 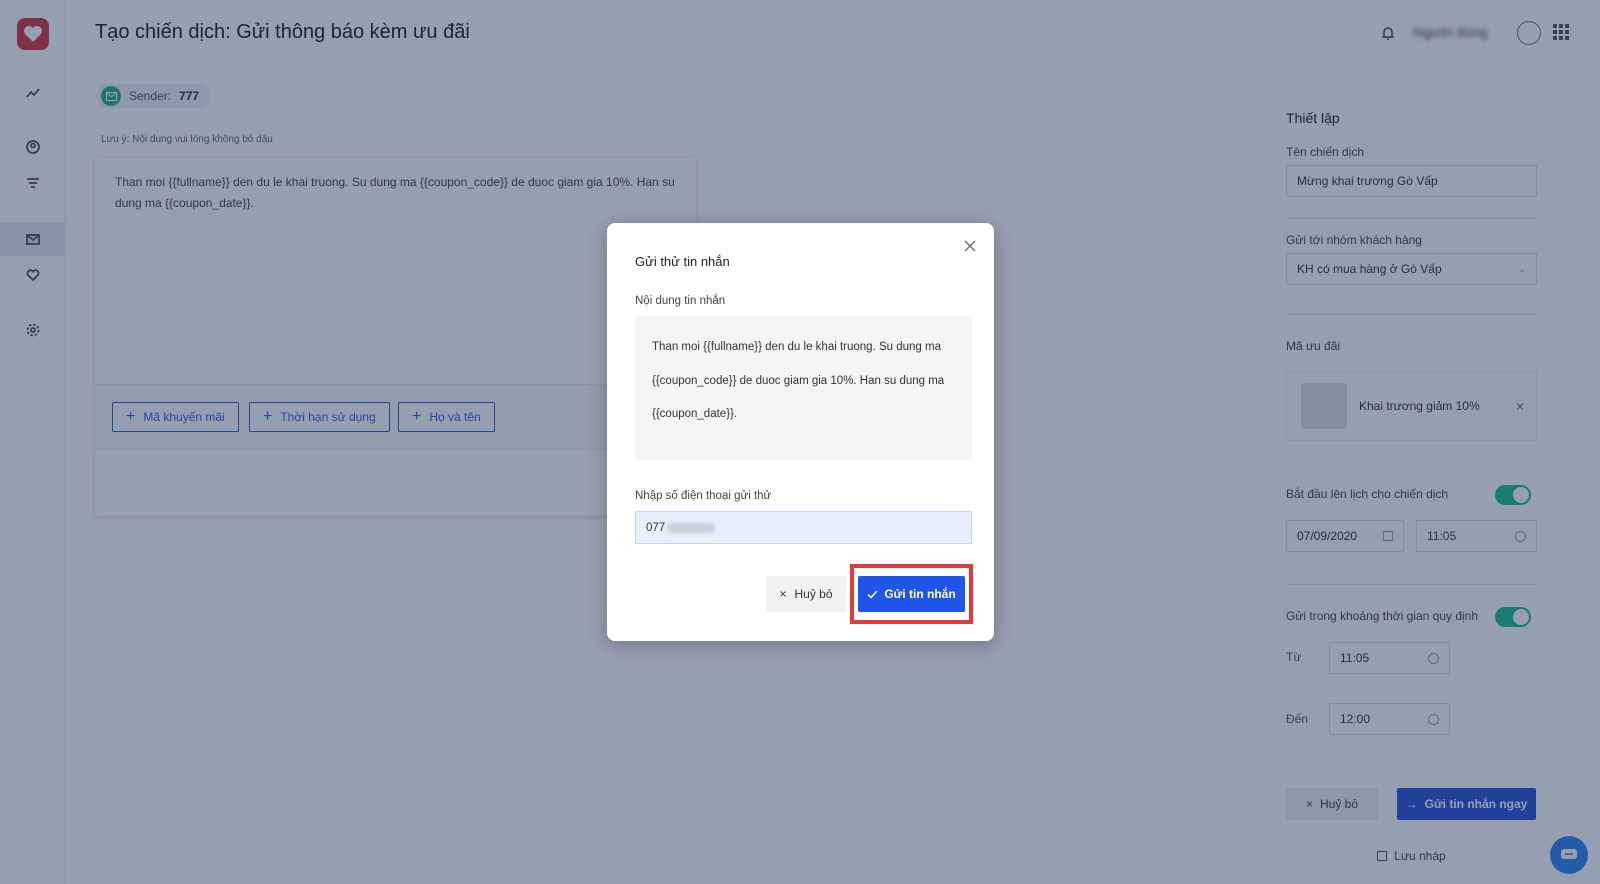 What do you see at coordinates (920, 594) in the screenshot?
I see `send-test-message-label: Gửi tin nhắn` at bounding box center [920, 594].